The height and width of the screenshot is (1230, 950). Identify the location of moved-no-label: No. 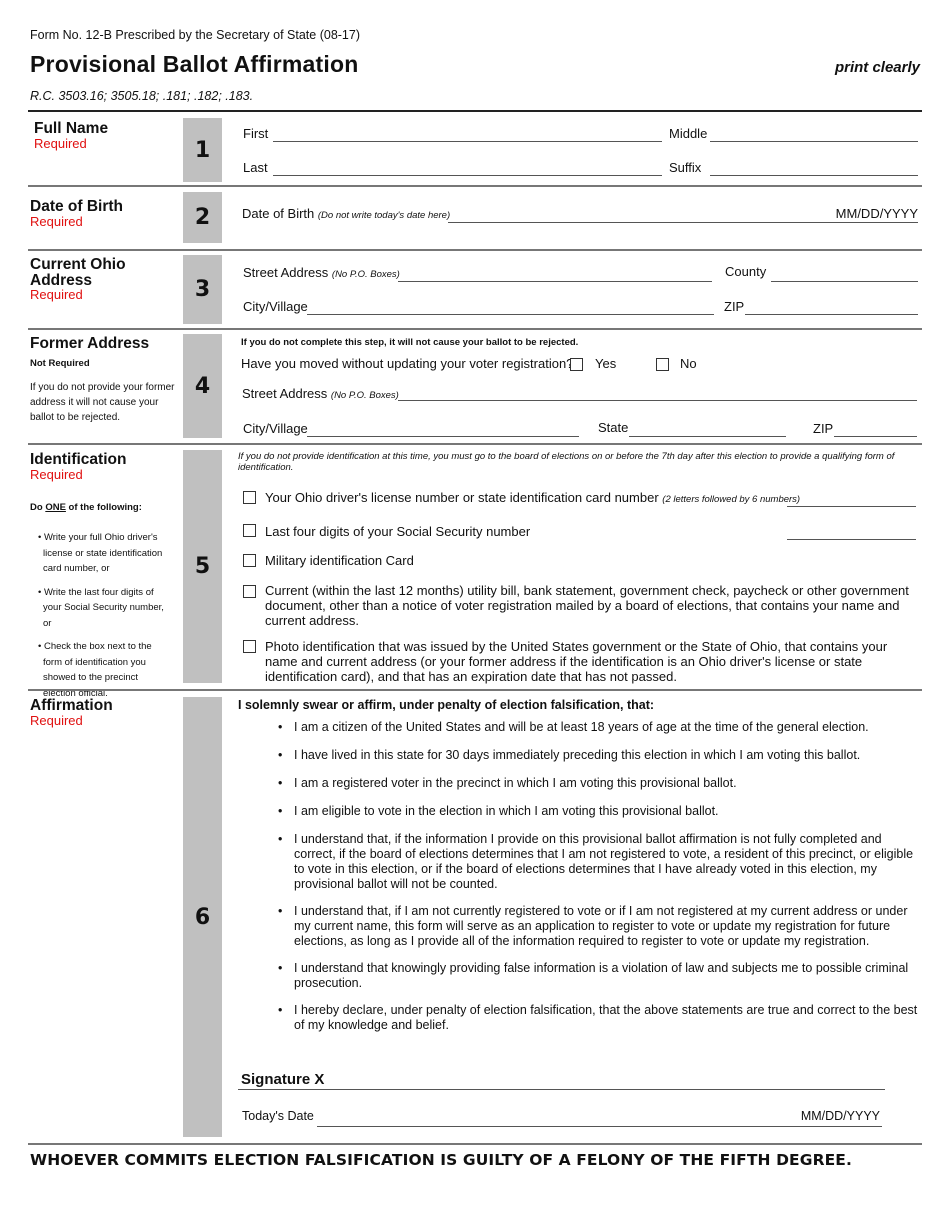
(688, 363).